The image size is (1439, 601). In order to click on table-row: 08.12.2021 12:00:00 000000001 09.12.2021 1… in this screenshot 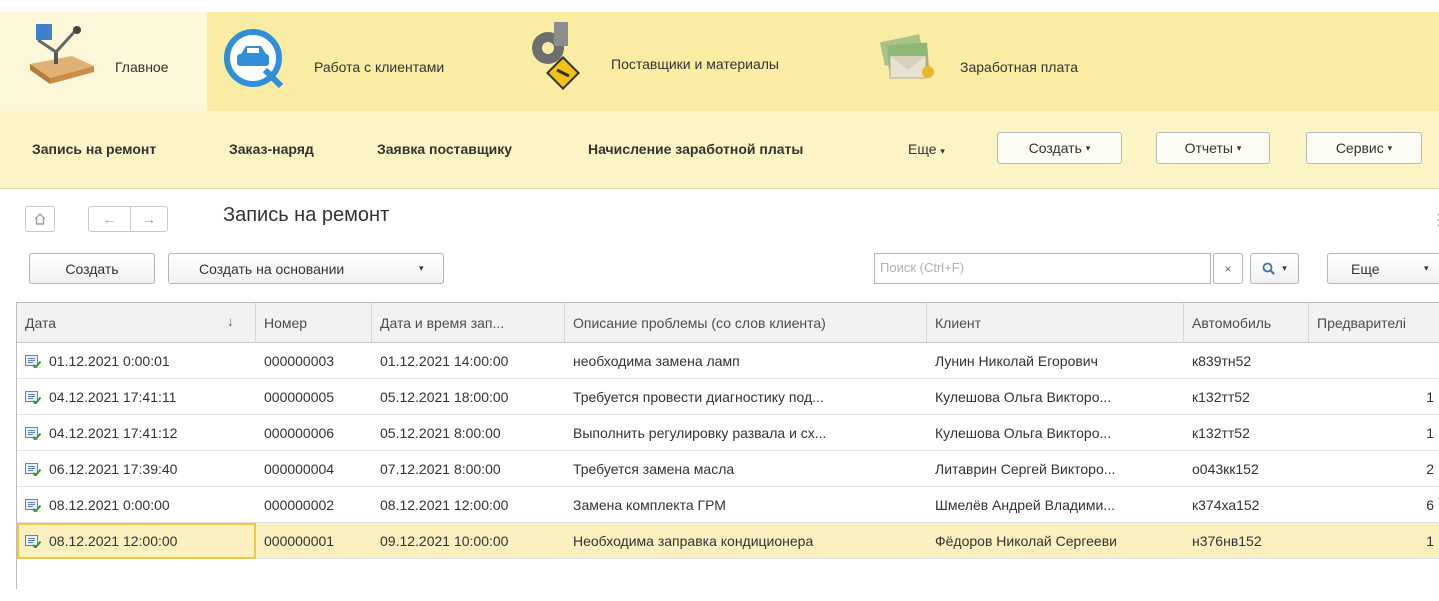, I will do `click(728, 541)`.